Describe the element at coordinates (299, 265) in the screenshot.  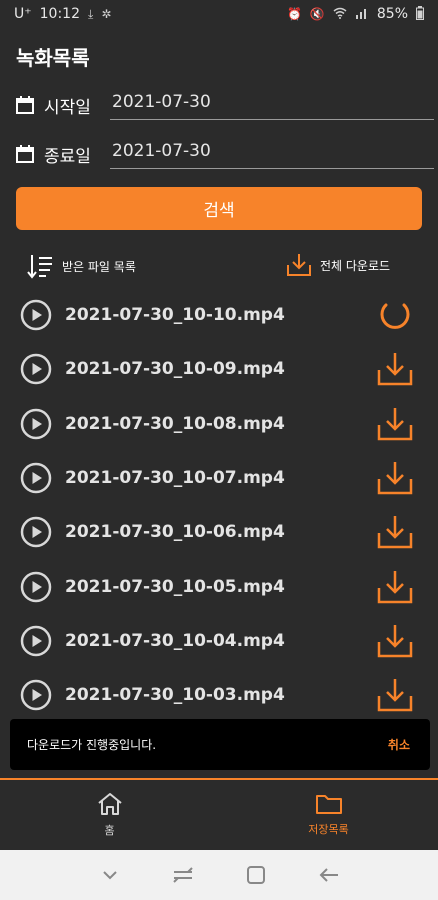
I see `download-all-icon` at that location.